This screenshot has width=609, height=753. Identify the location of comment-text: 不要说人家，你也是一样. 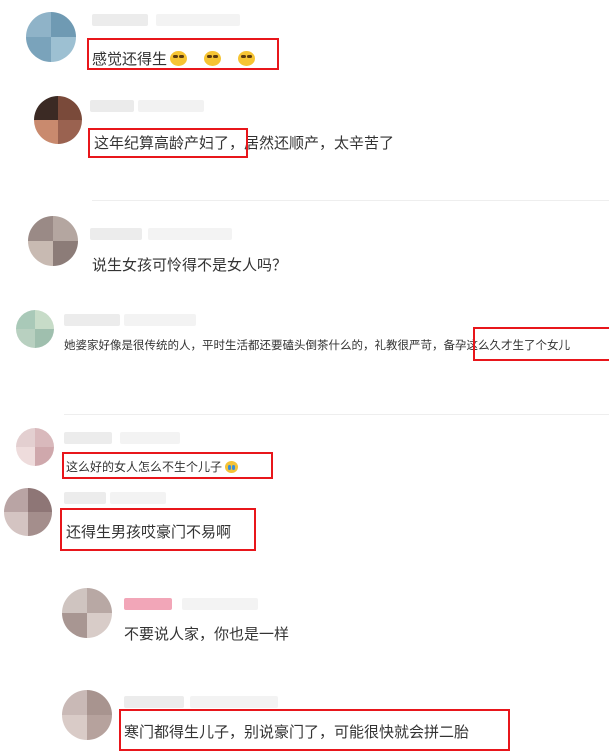
(207, 634).